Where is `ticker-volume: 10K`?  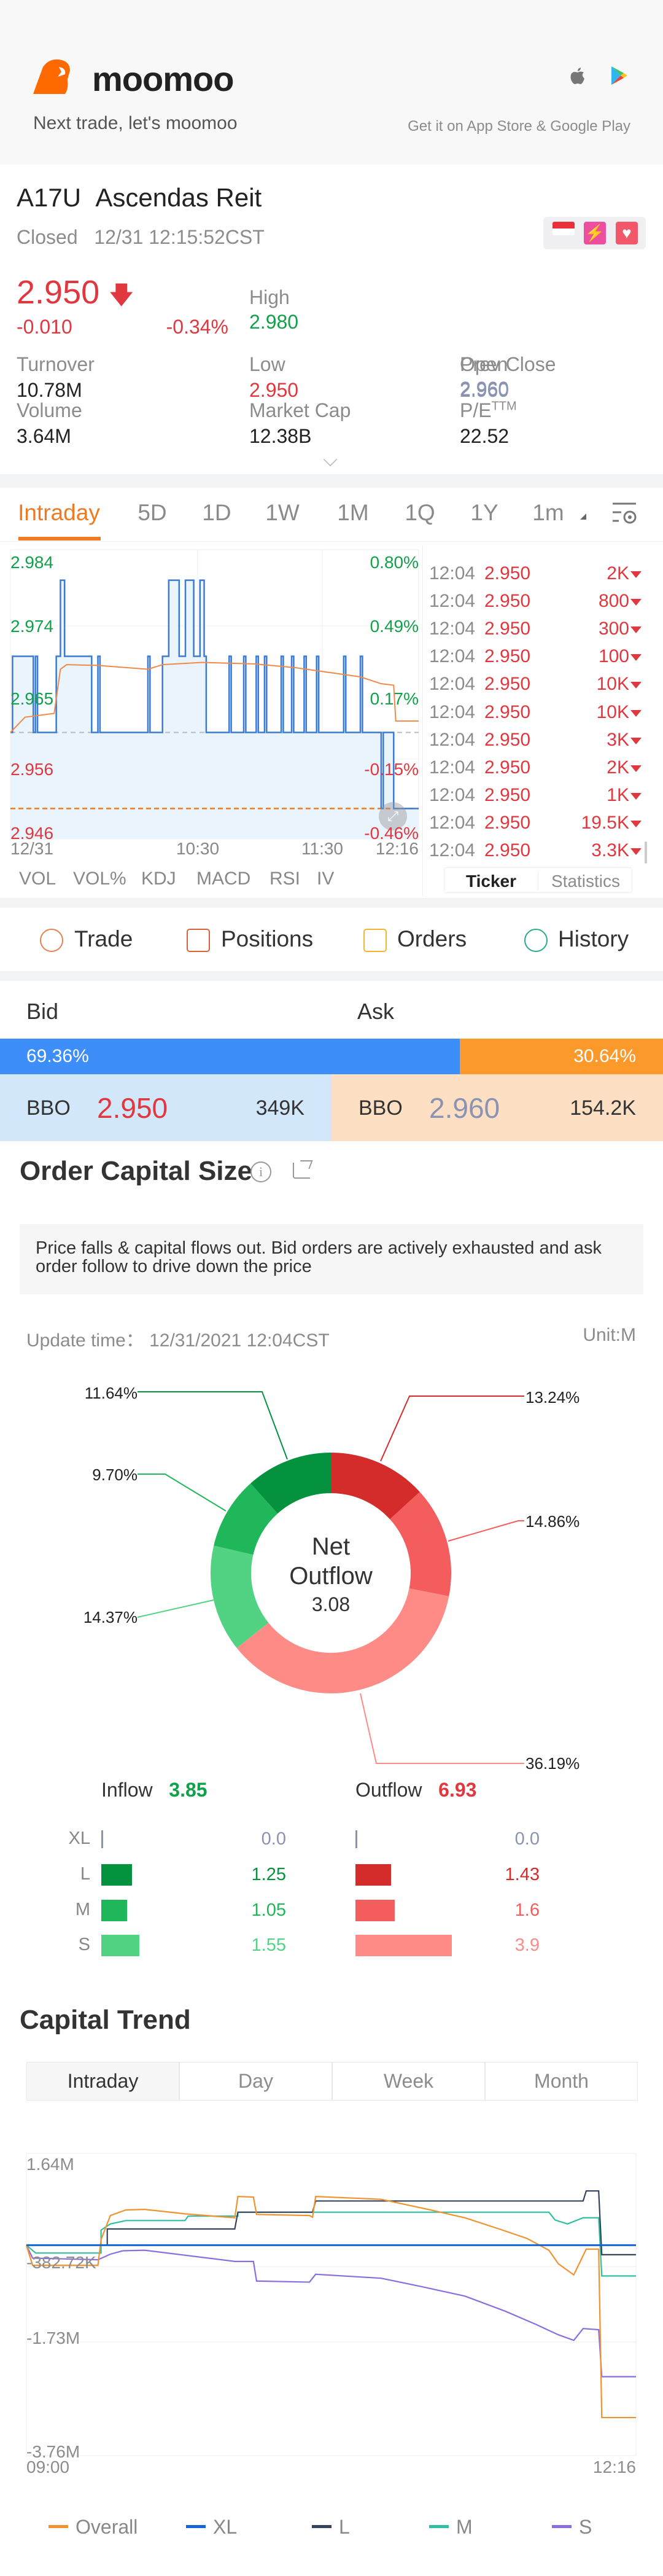 ticker-volume: 10K is located at coordinates (612, 684).